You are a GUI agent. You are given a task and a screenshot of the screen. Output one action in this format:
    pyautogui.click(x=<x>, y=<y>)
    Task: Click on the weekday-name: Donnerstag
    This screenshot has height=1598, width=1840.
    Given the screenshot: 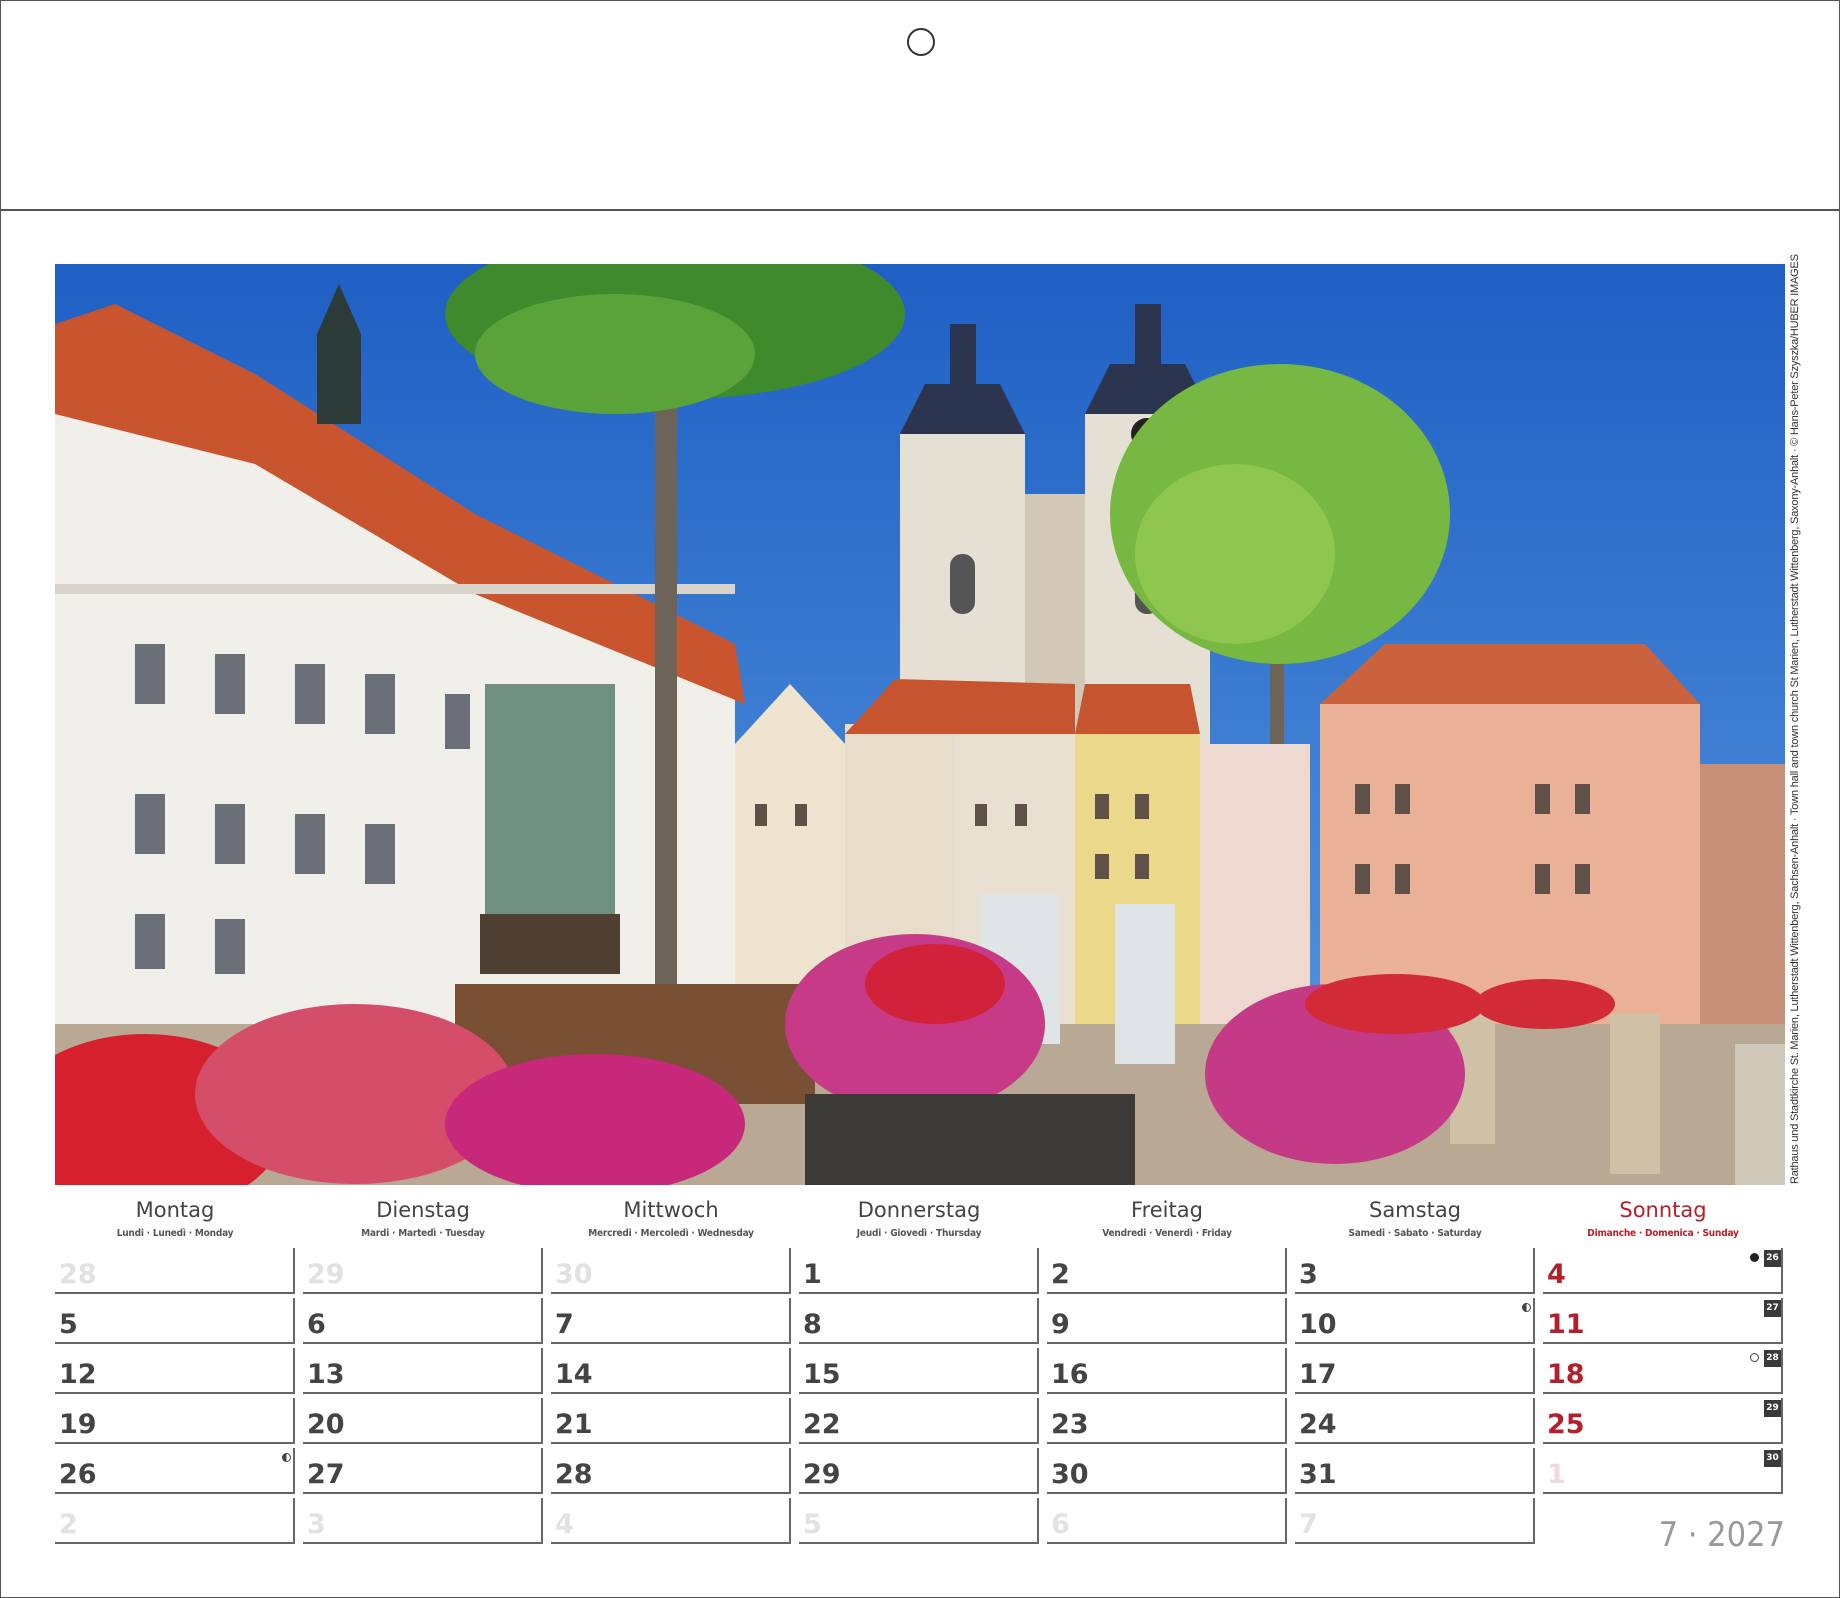 What is the action you would take?
    pyautogui.click(x=919, y=1210)
    